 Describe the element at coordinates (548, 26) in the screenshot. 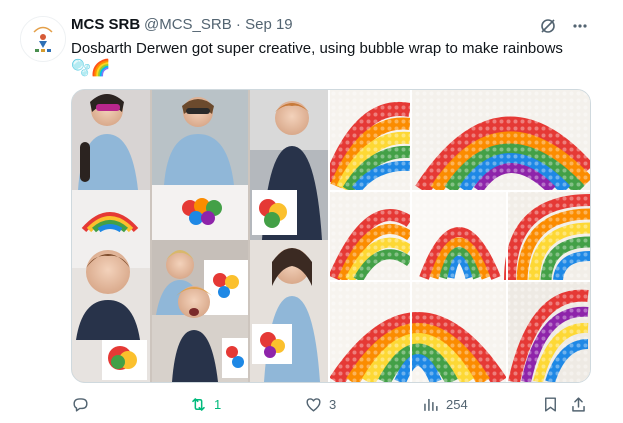

I see `grok-icon` at that location.